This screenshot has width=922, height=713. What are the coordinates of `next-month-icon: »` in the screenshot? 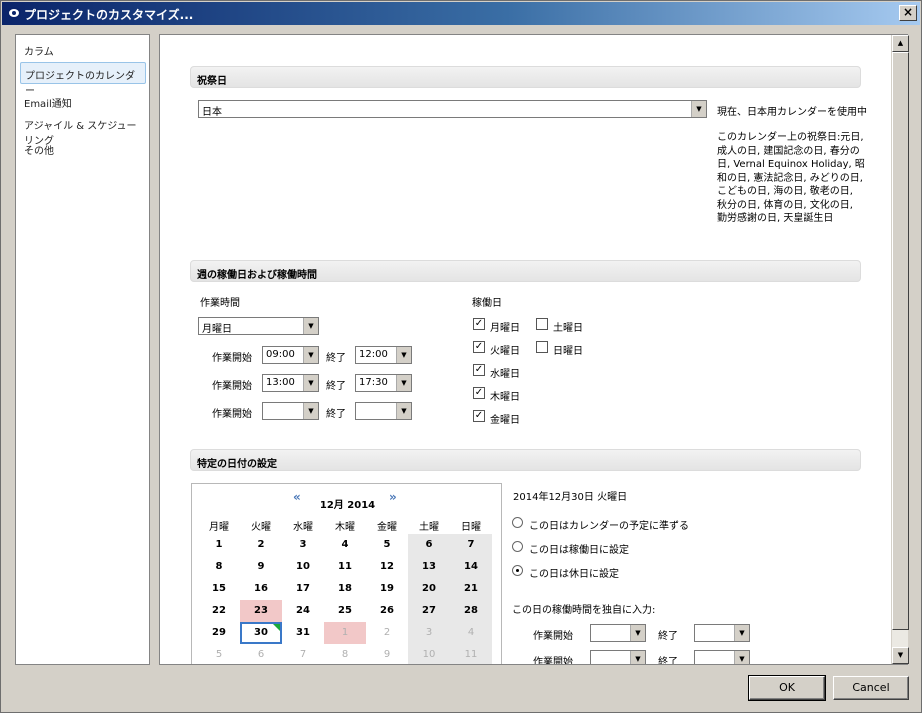 It's located at (393, 497).